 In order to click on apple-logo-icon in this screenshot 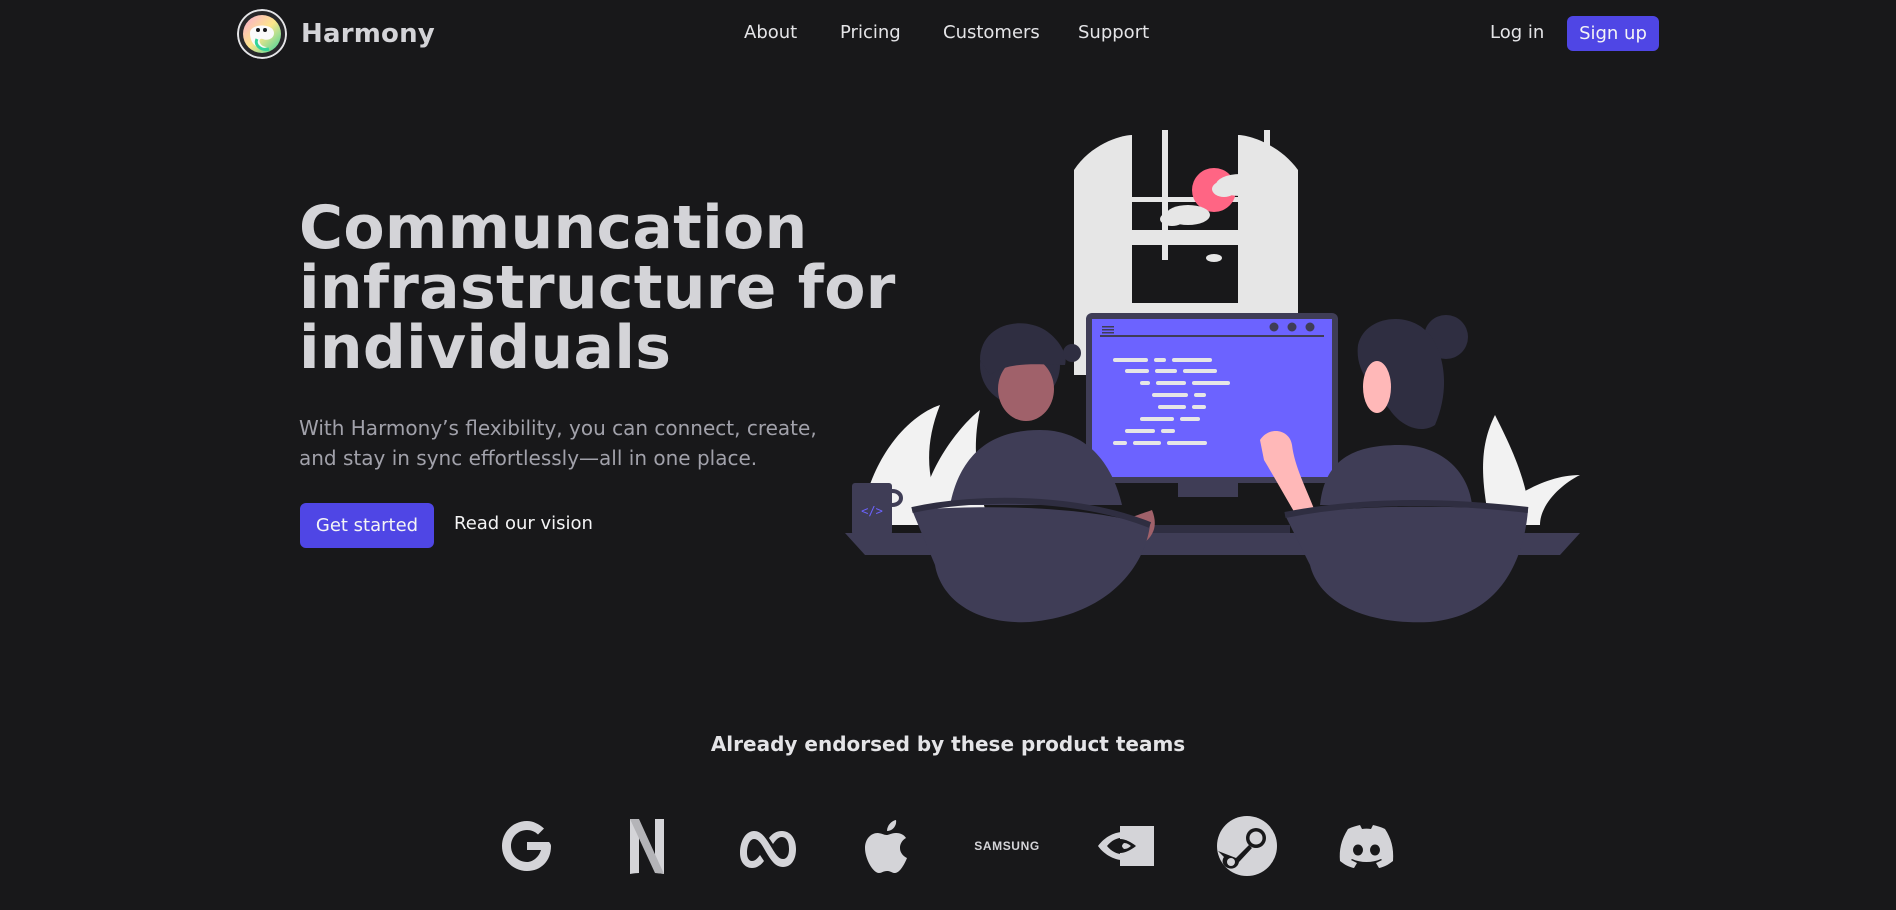, I will do `click(886, 846)`.